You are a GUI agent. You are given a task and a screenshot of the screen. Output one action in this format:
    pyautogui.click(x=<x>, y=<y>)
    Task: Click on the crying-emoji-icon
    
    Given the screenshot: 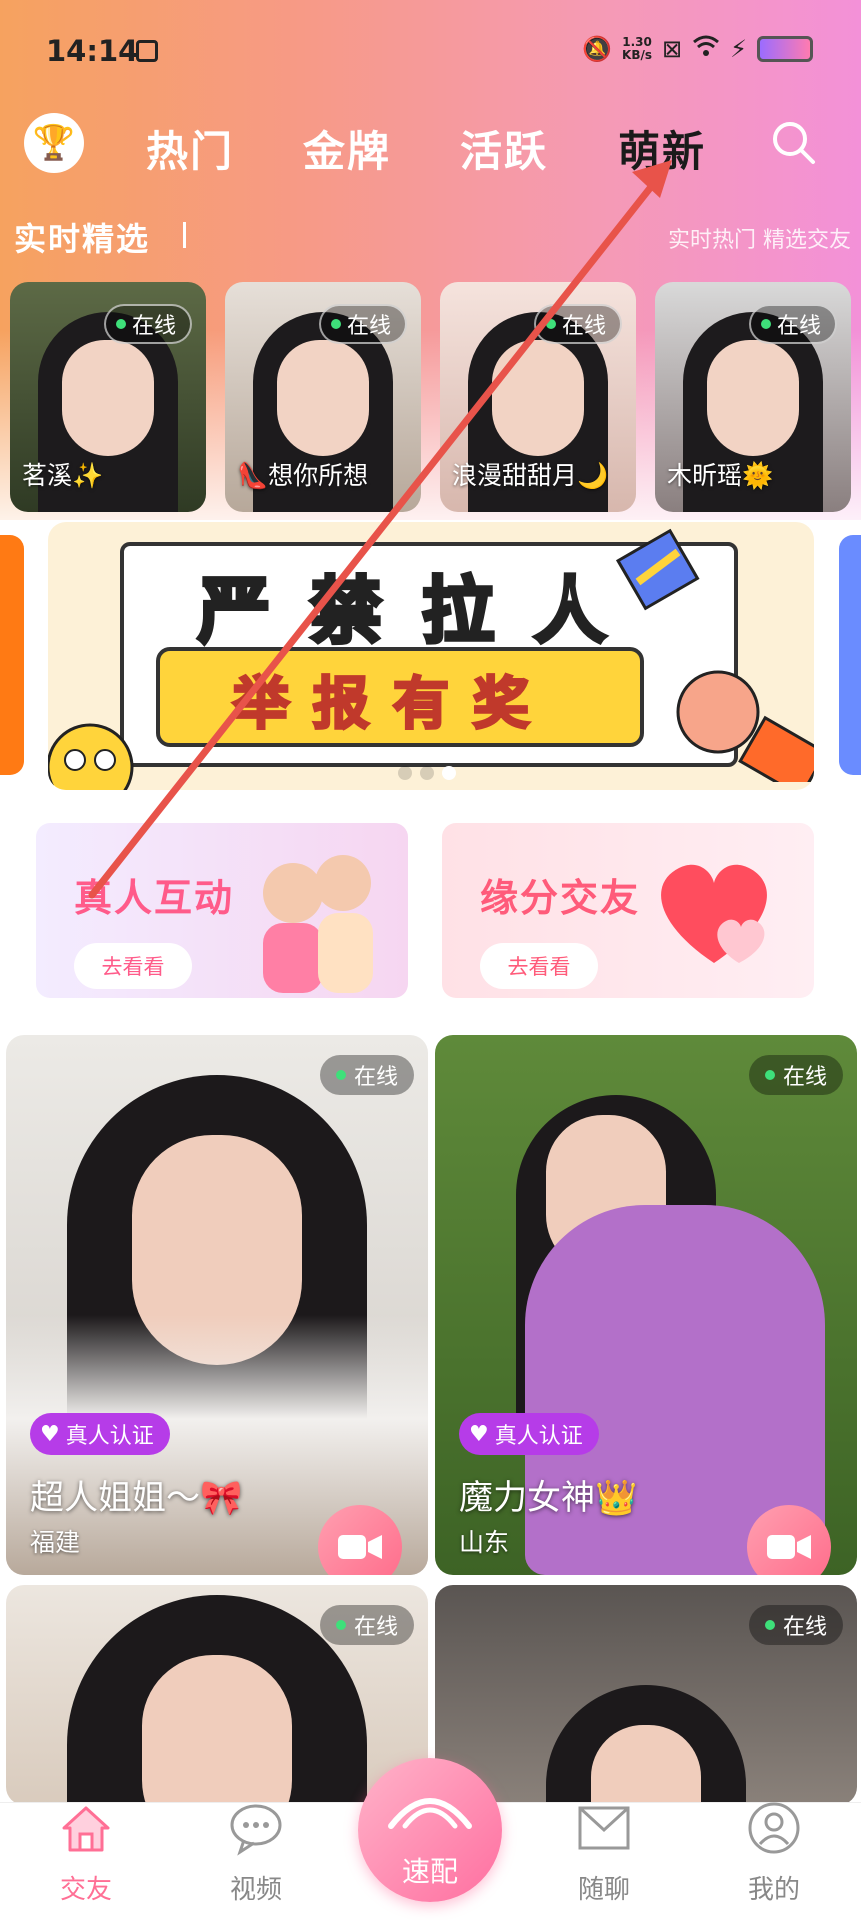 What is the action you would take?
    pyautogui.click(x=91, y=756)
    